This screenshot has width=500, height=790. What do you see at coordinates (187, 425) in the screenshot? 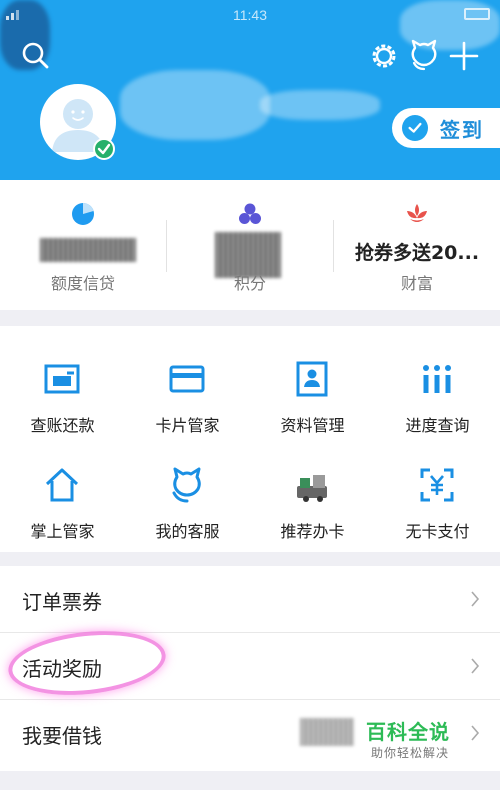
I see `grid-item-label: 卡片管家` at bounding box center [187, 425].